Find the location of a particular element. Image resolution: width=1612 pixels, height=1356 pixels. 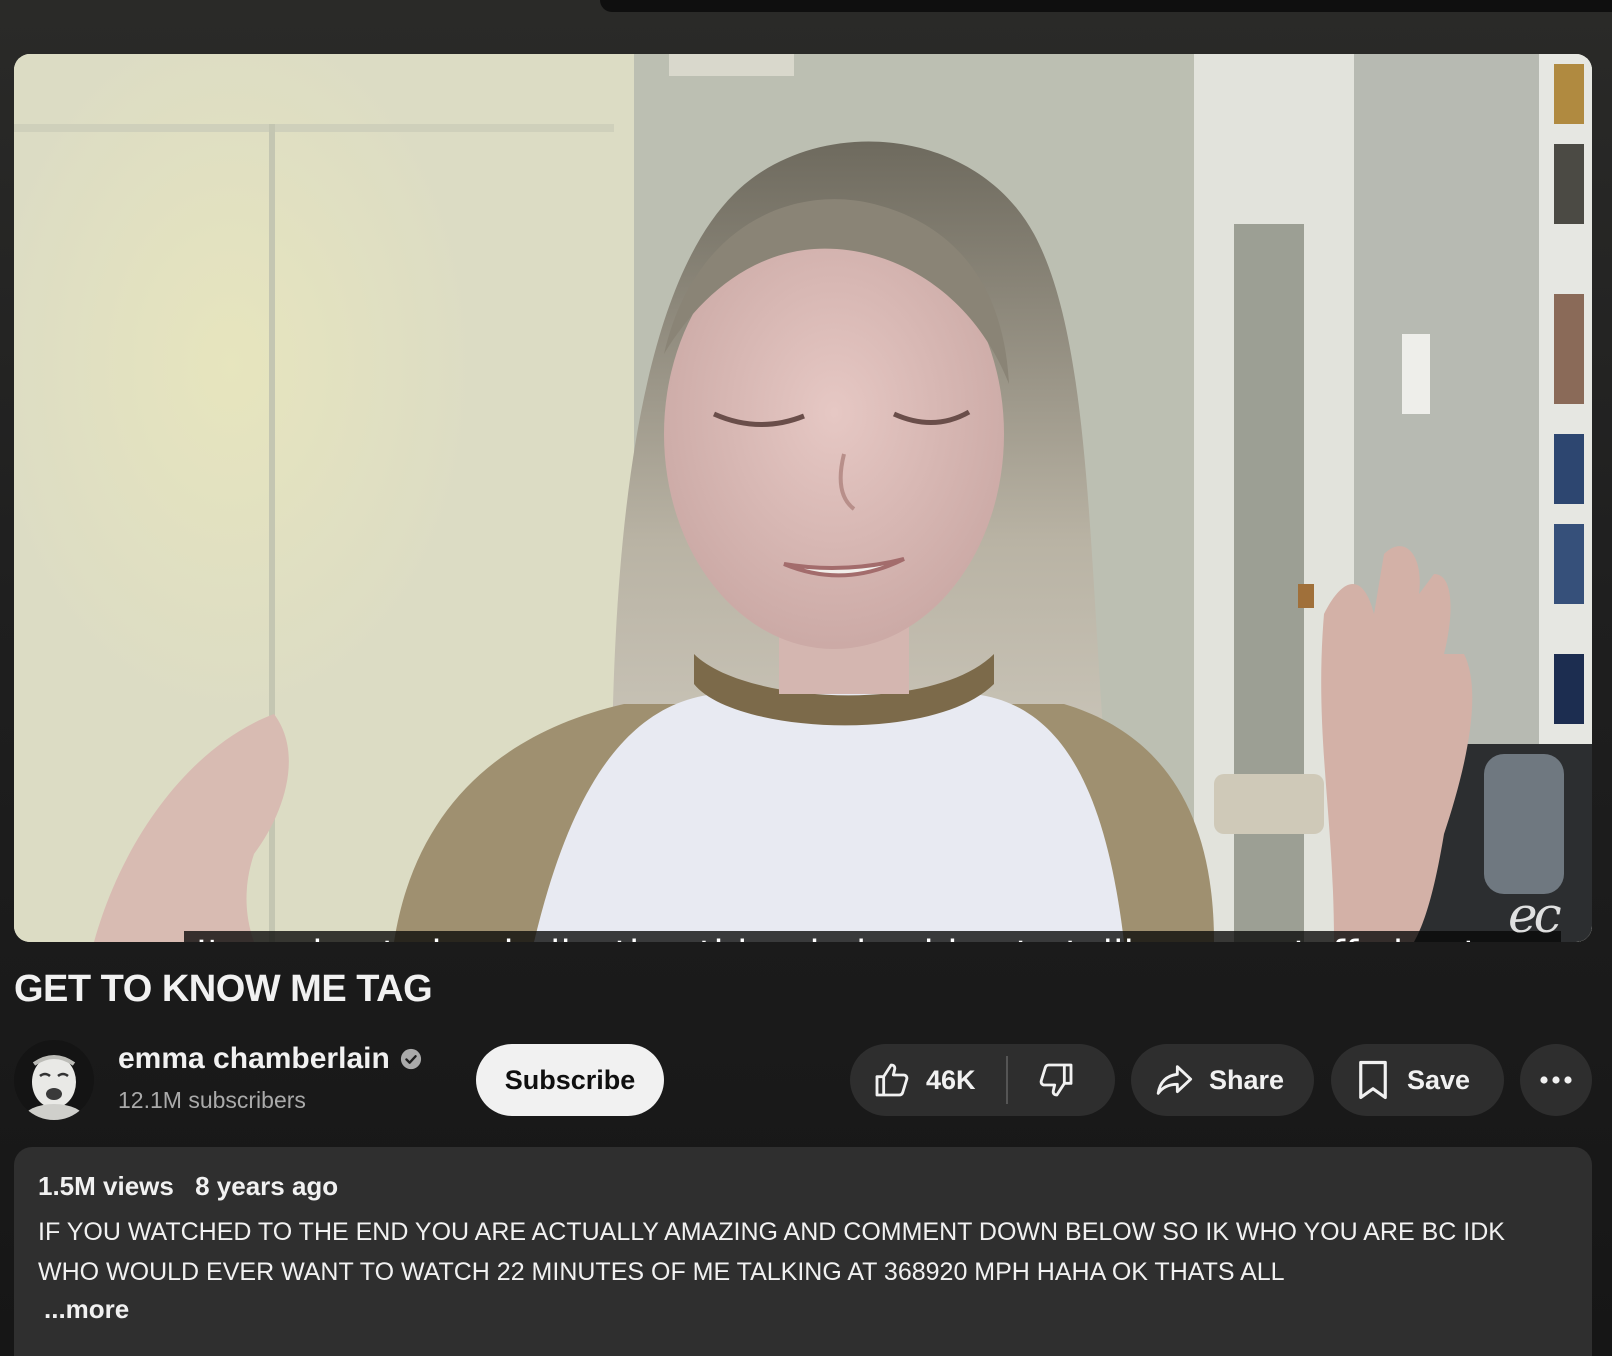

upload-age: 8 years ago is located at coordinates (267, 1186).